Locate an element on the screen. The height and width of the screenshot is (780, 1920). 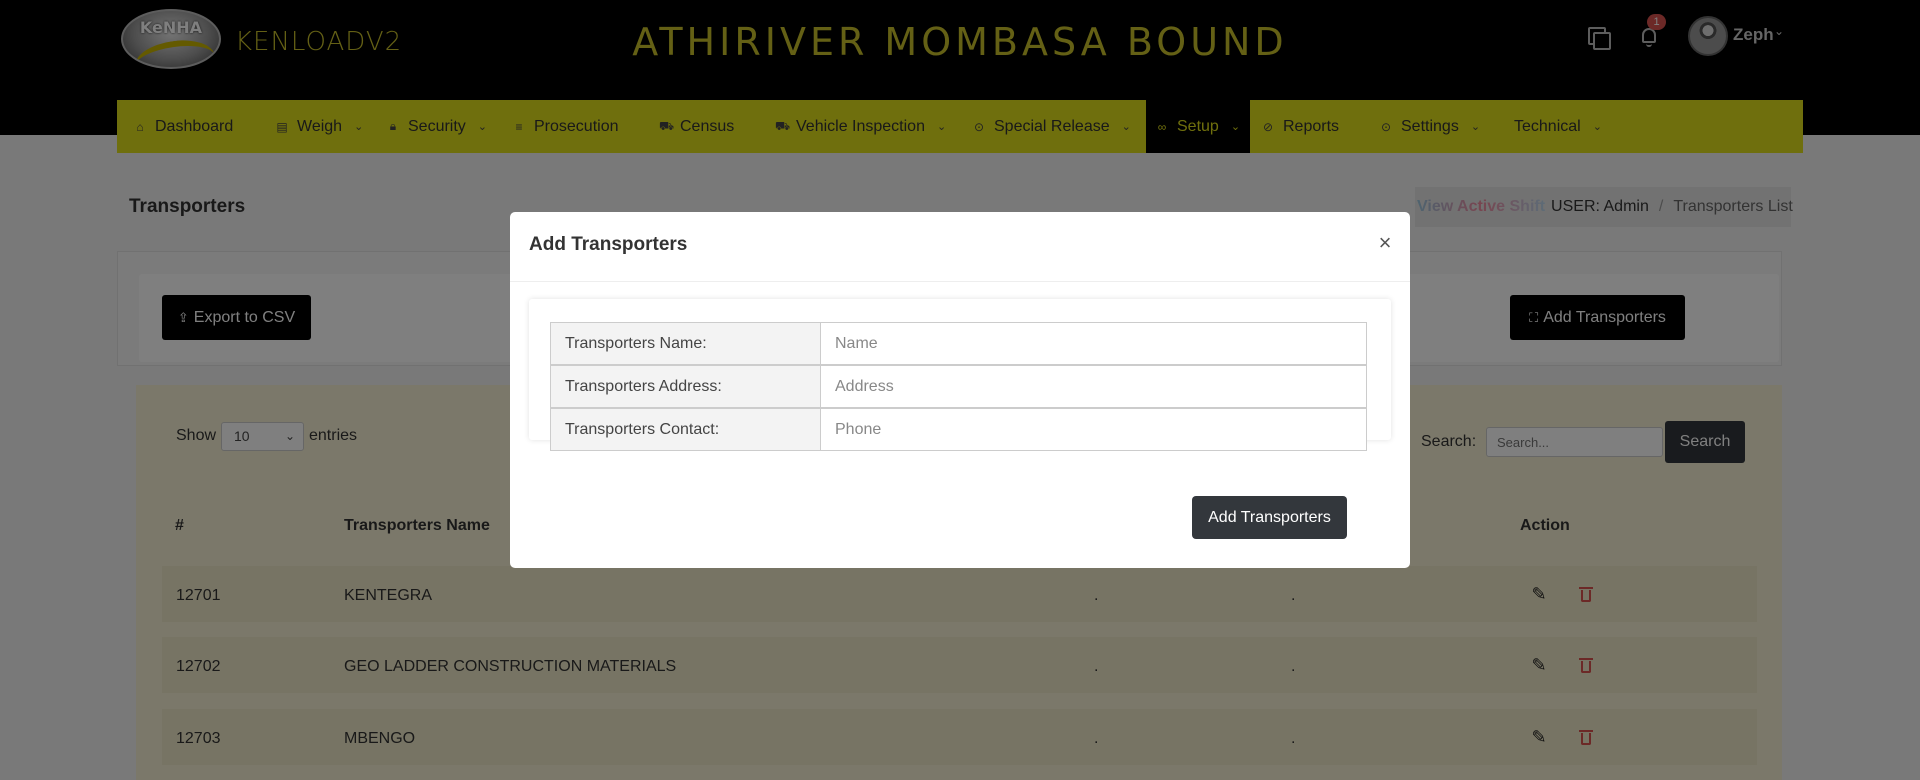
form-row-address: Transporters Address: is located at coordinates (960, 386).